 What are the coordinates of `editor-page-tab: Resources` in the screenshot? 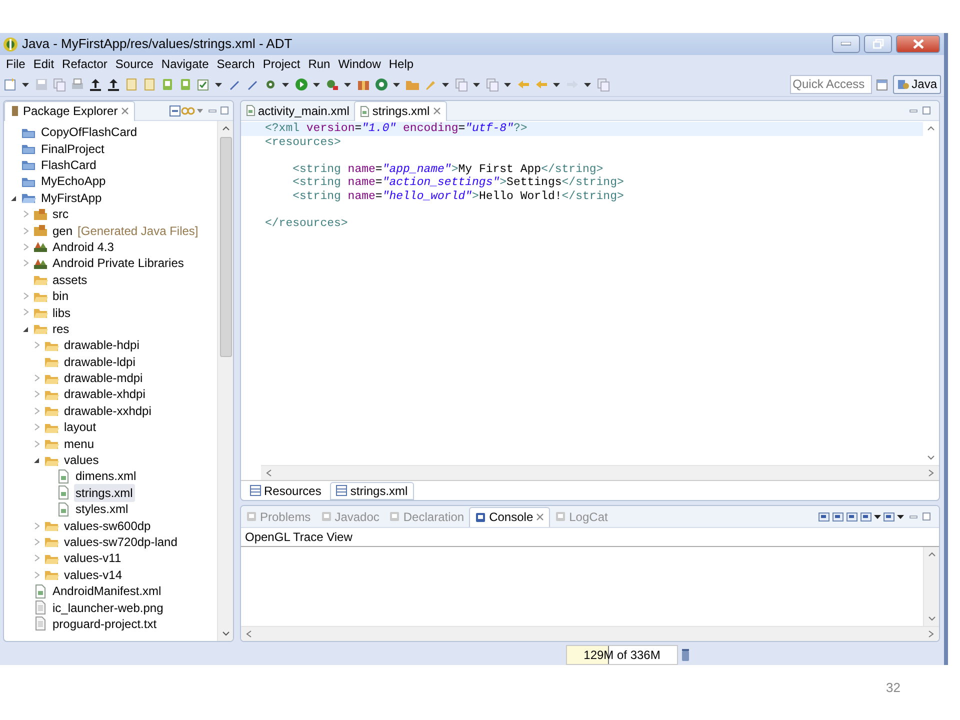 It's located at (285, 491).